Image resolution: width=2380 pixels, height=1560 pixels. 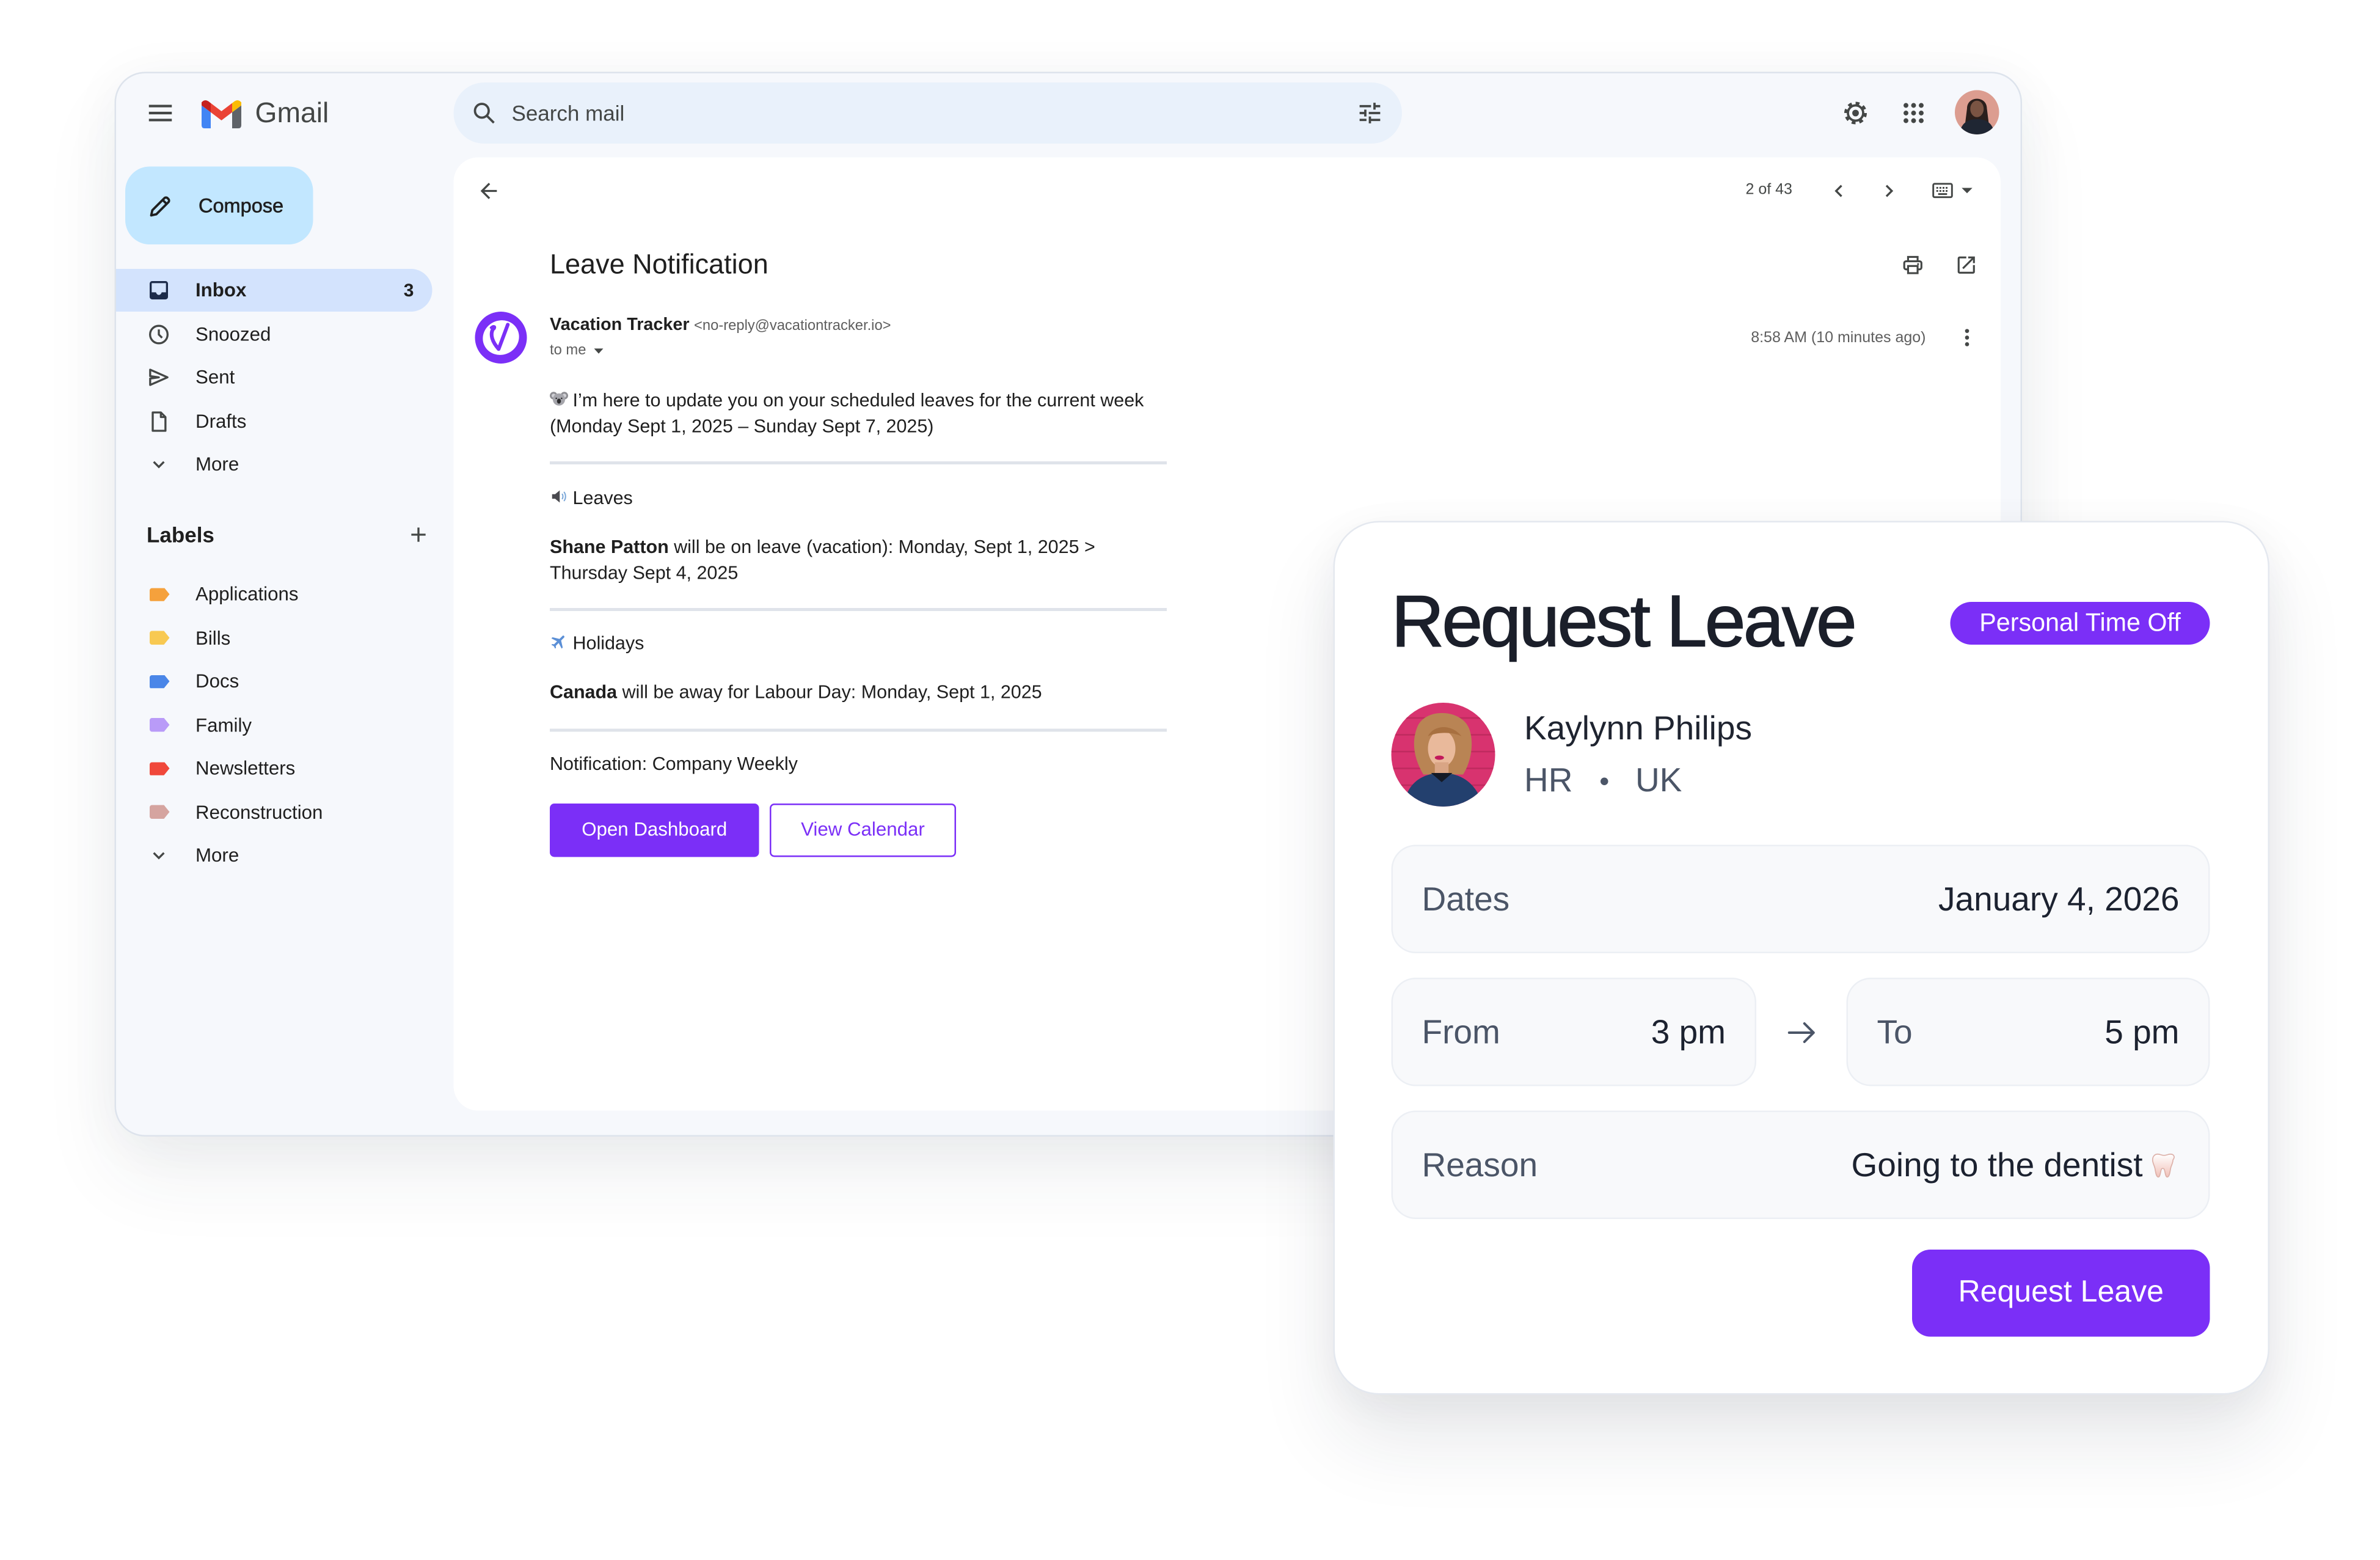 What do you see at coordinates (418, 534) in the screenshot?
I see `add-label-plus-icon` at bounding box center [418, 534].